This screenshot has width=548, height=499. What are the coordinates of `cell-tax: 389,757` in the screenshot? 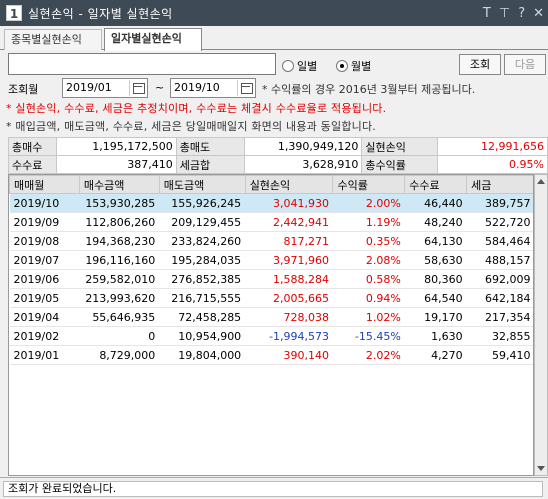 It's located at (499, 203).